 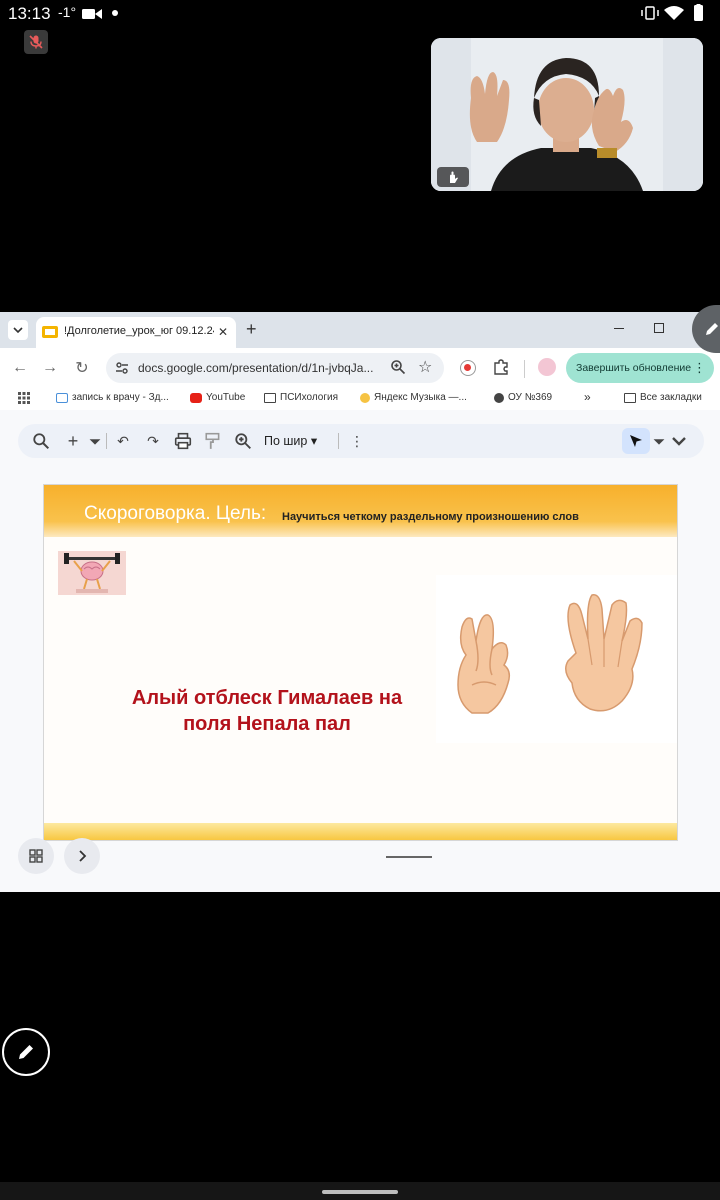 I want to click on bookmark-item: YouTube, so click(x=217, y=397).